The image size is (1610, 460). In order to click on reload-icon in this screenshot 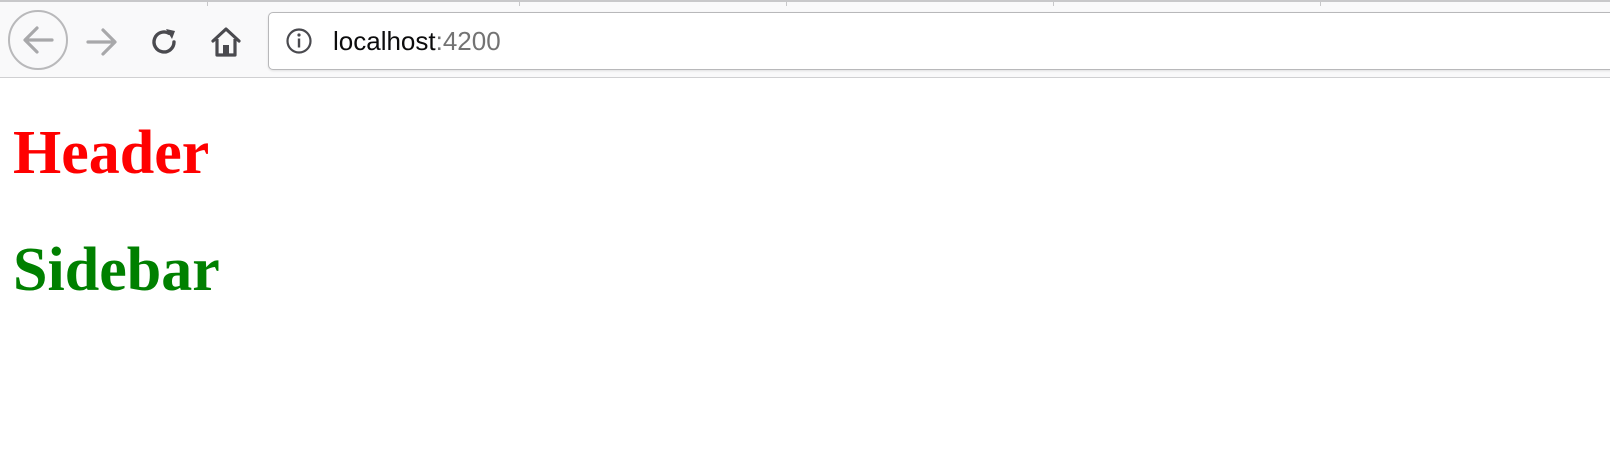, I will do `click(164, 41)`.